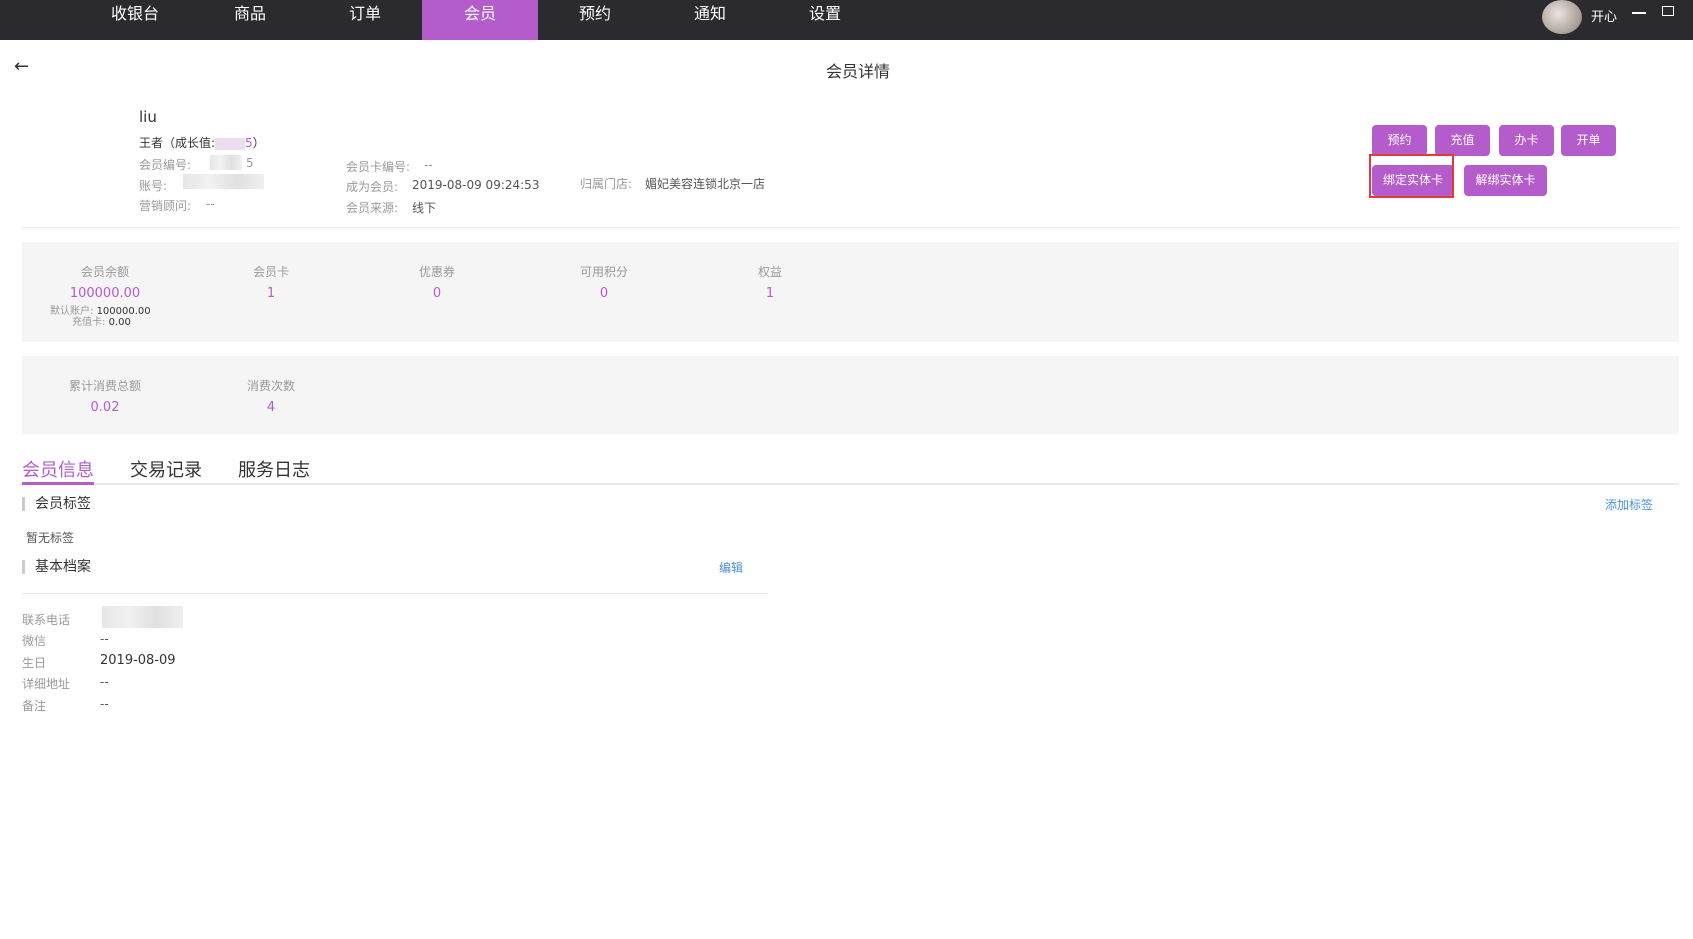 This screenshot has height=939, width=1693. What do you see at coordinates (119, 322) in the screenshot?
I see `recharge-card-value: 0.00` at bounding box center [119, 322].